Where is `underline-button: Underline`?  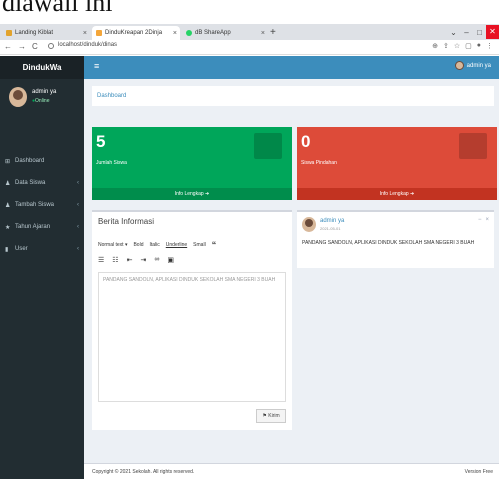
underline-button: Underline is located at coordinates (176, 245).